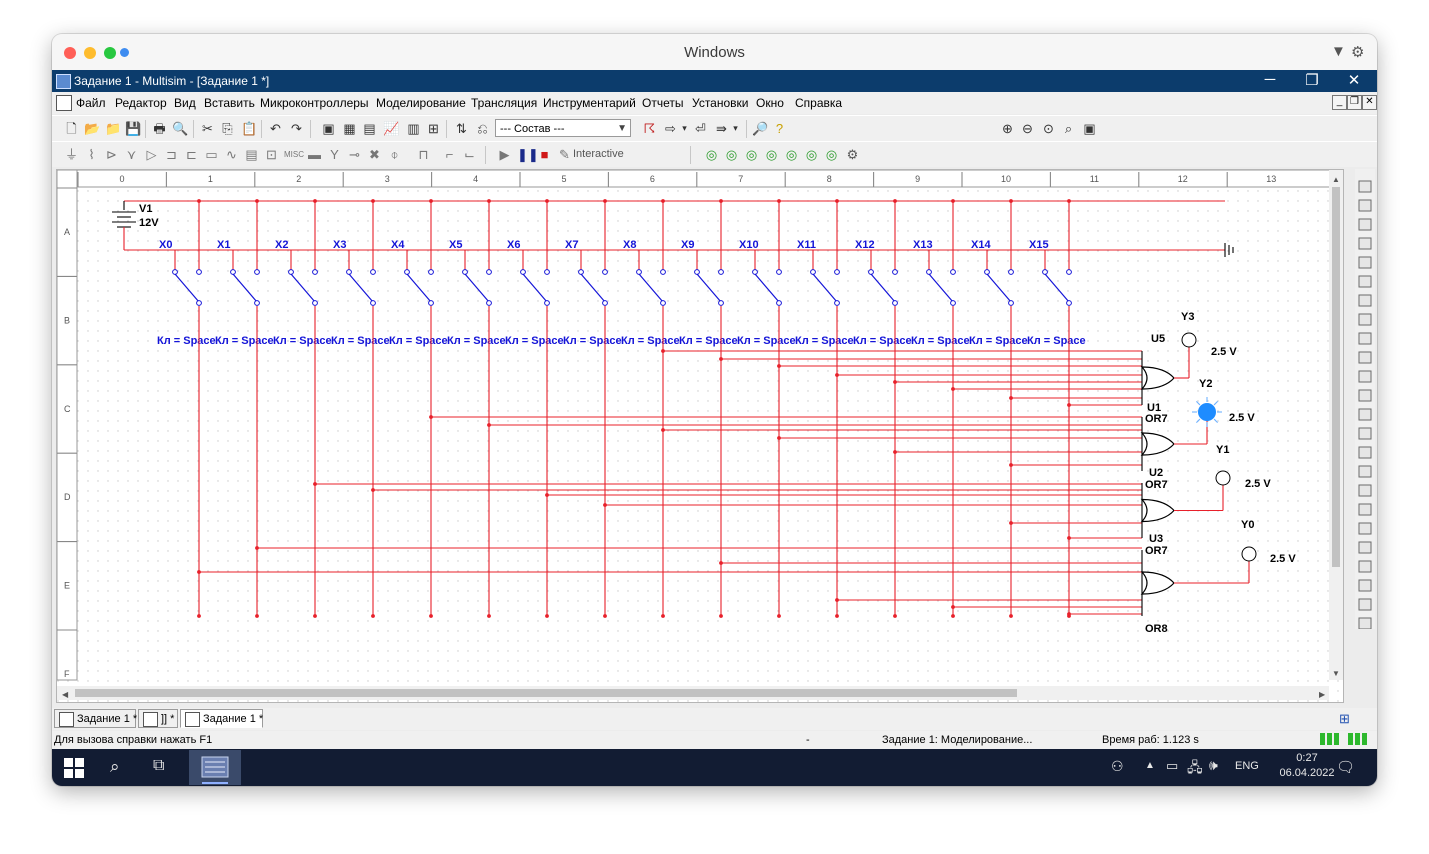 The height and width of the screenshot is (854, 1429). What do you see at coordinates (1354, 80) in the screenshot?
I see `close-icon: ✕` at bounding box center [1354, 80].